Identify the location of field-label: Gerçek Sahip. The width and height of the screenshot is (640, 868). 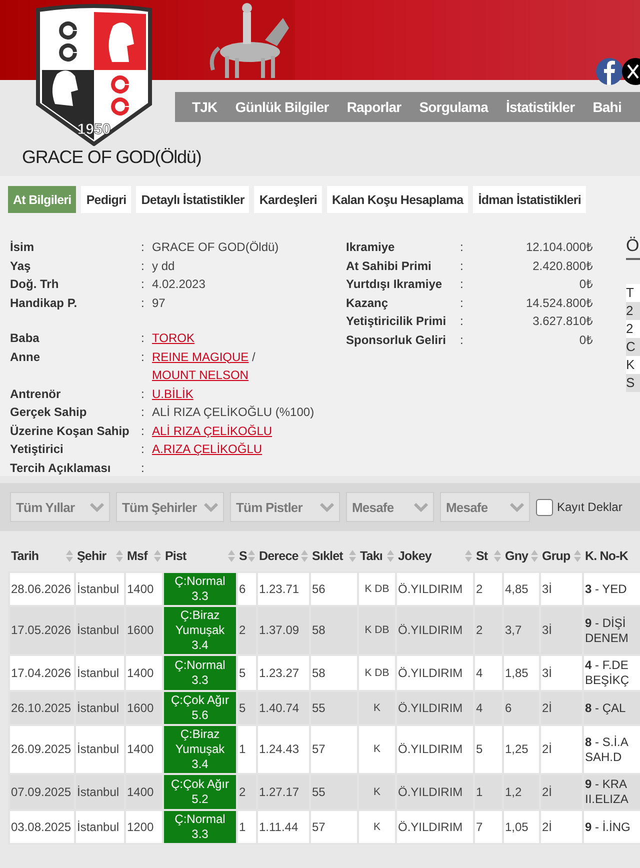
(49, 412).